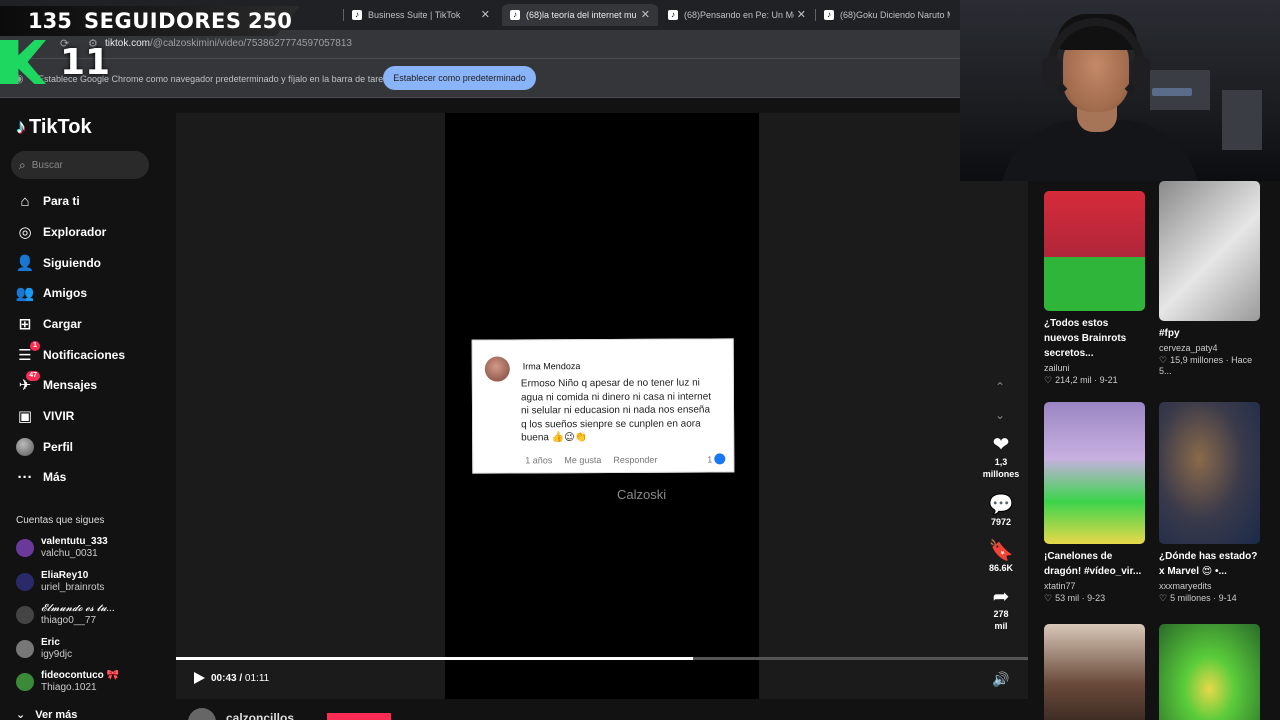  I want to click on time-display: 00:43 / 01:11, so click(240, 678).